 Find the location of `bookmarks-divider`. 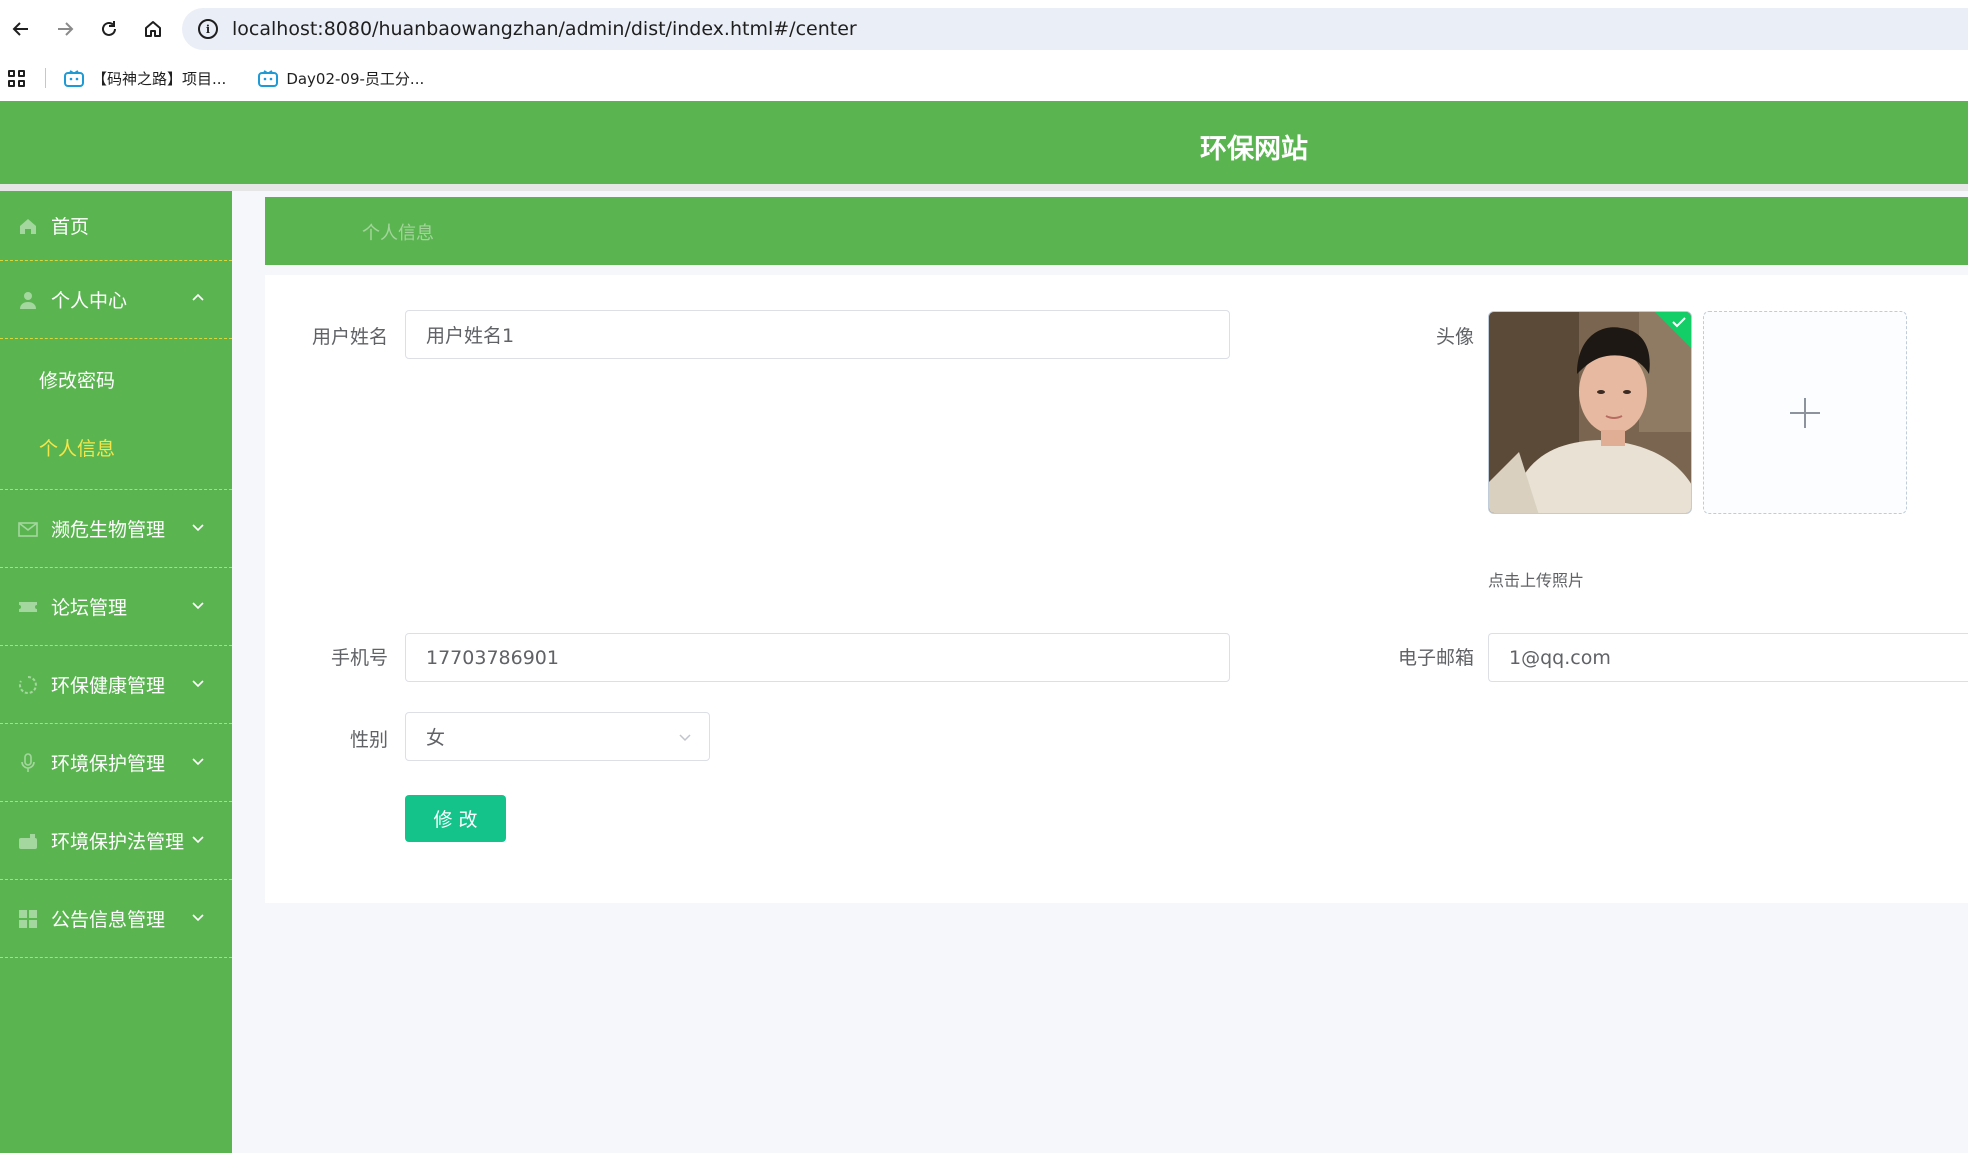

bookmarks-divider is located at coordinates (45, 78).